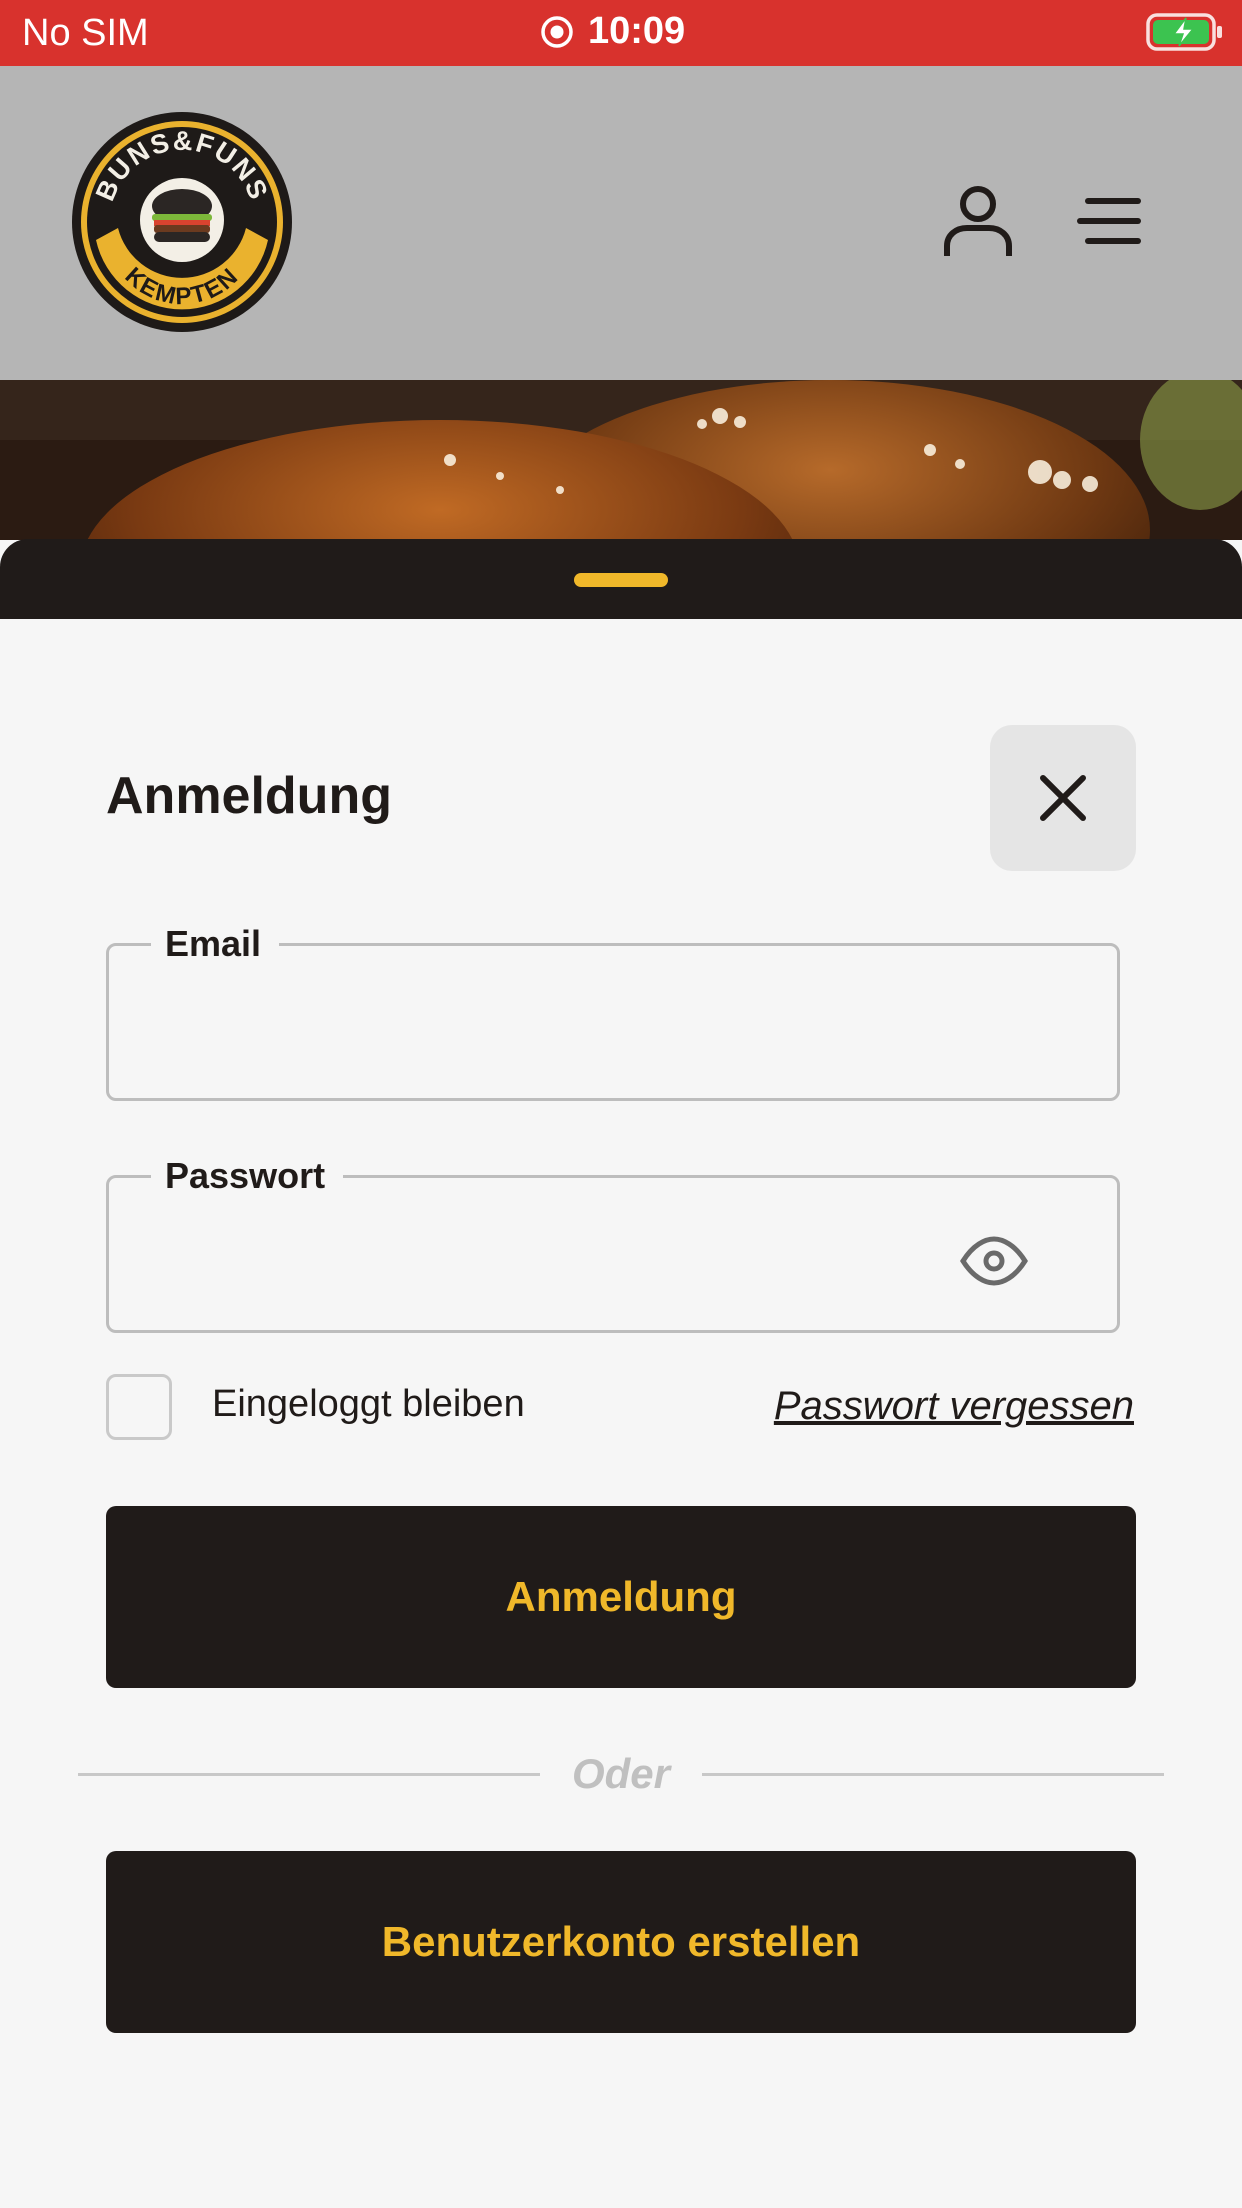  What do you see at coordinates (933, 1774) in the screenshot?
I see `divider-line-right` at bounding box center [933, 1774].